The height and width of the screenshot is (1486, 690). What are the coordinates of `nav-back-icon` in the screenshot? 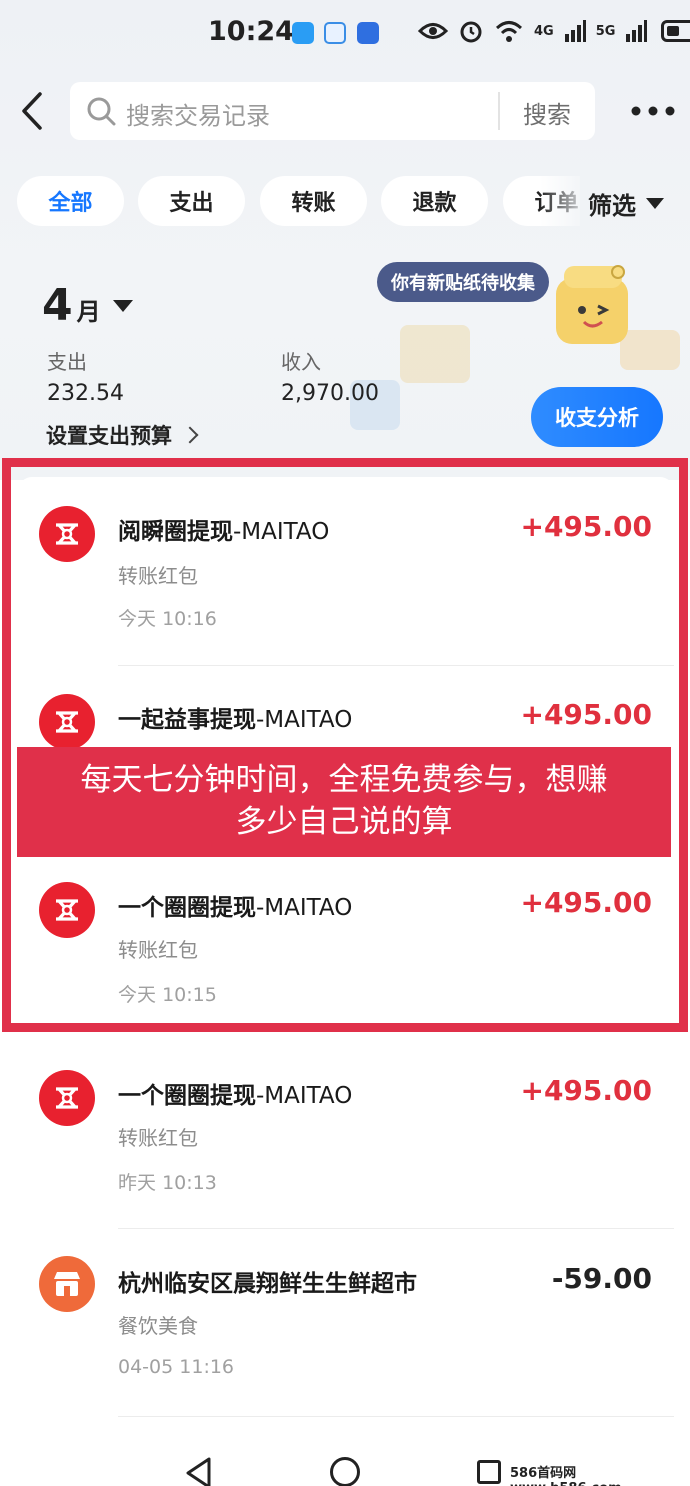 It's located at (199, 1471).